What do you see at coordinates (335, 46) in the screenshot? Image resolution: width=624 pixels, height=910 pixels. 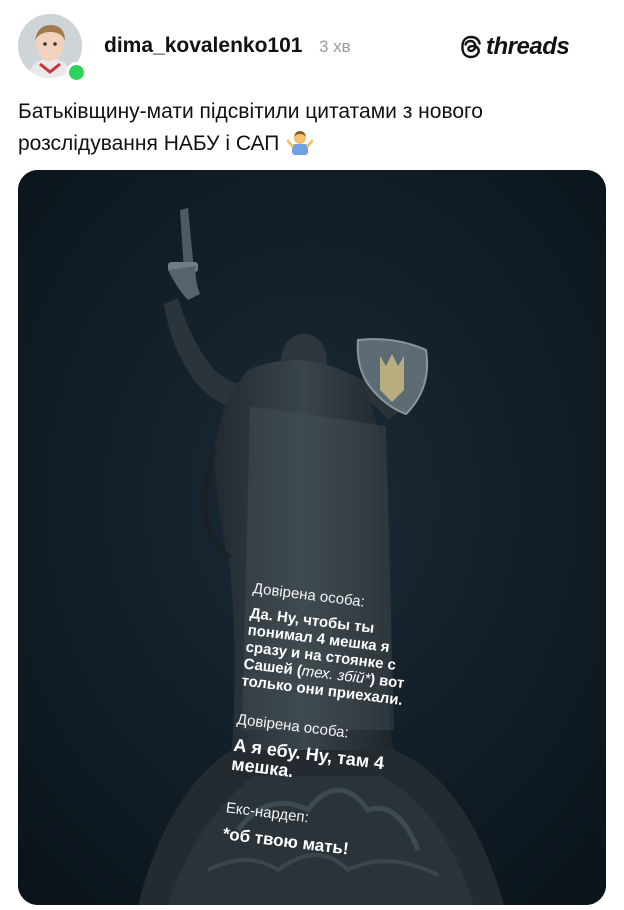 I see `post-time: 3 хв` at bounding box center [335, 46].